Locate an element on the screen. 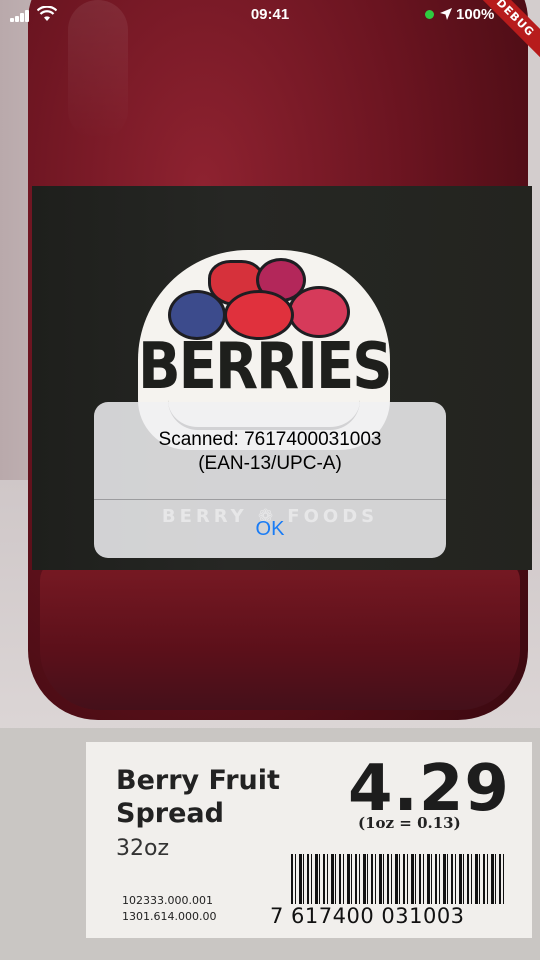 The image size is (540, 960). product-name: Berry Fruit Spread is located at coordinates (198, 797).